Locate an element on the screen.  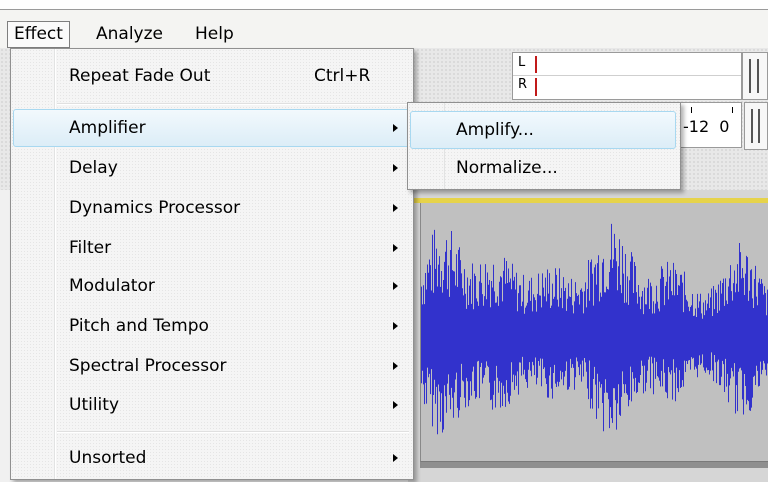
scale-grip is located at coordinates (756, 126).